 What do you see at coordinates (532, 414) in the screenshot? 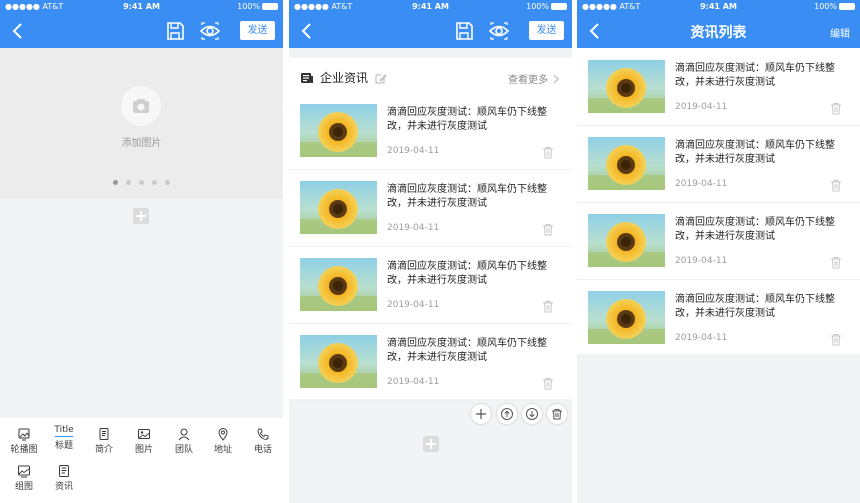
I see `move-down-icon` at bounding box center [532, 414].